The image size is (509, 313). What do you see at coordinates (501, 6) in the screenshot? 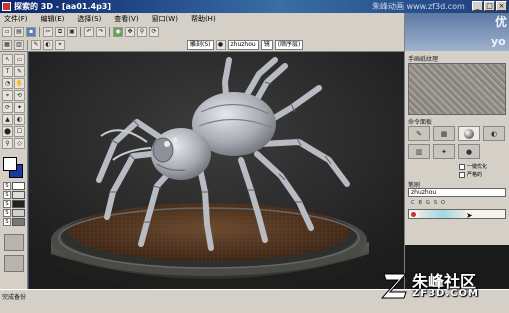
I see `close-button: ×` at bounding box center [501, 6].